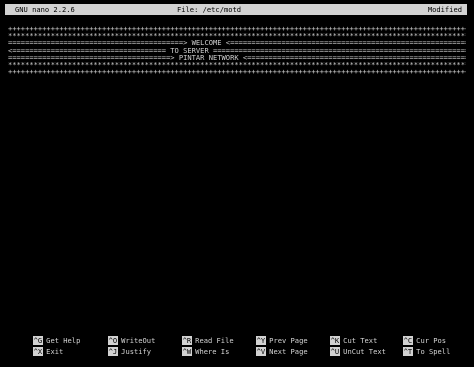 This screenshot has width=474, height=367. What do you see at coordinates (335, 351) in the screenshot?
I see `shortcut-key: ^U` at bounding box center [335, 351].